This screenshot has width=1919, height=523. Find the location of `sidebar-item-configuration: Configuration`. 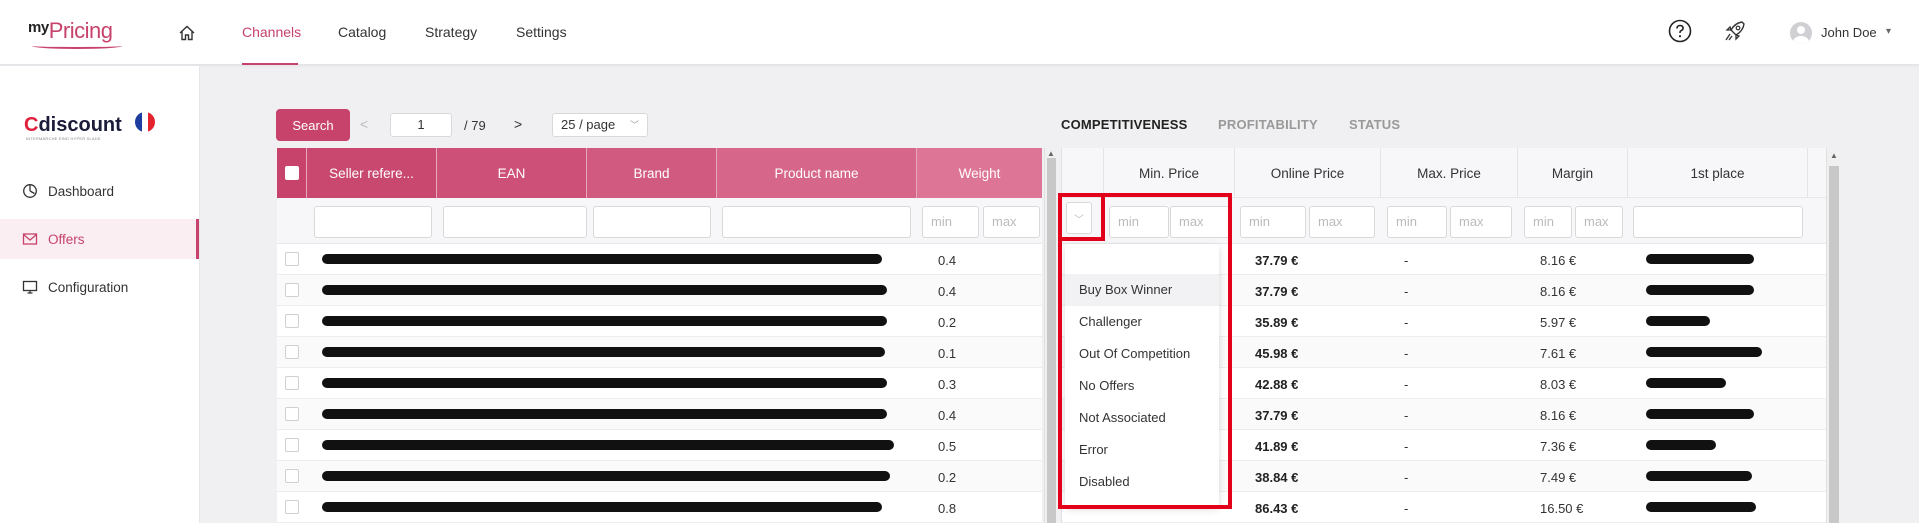

sidebar-item-configuration: Configuration is located at coordinates (99, 287).